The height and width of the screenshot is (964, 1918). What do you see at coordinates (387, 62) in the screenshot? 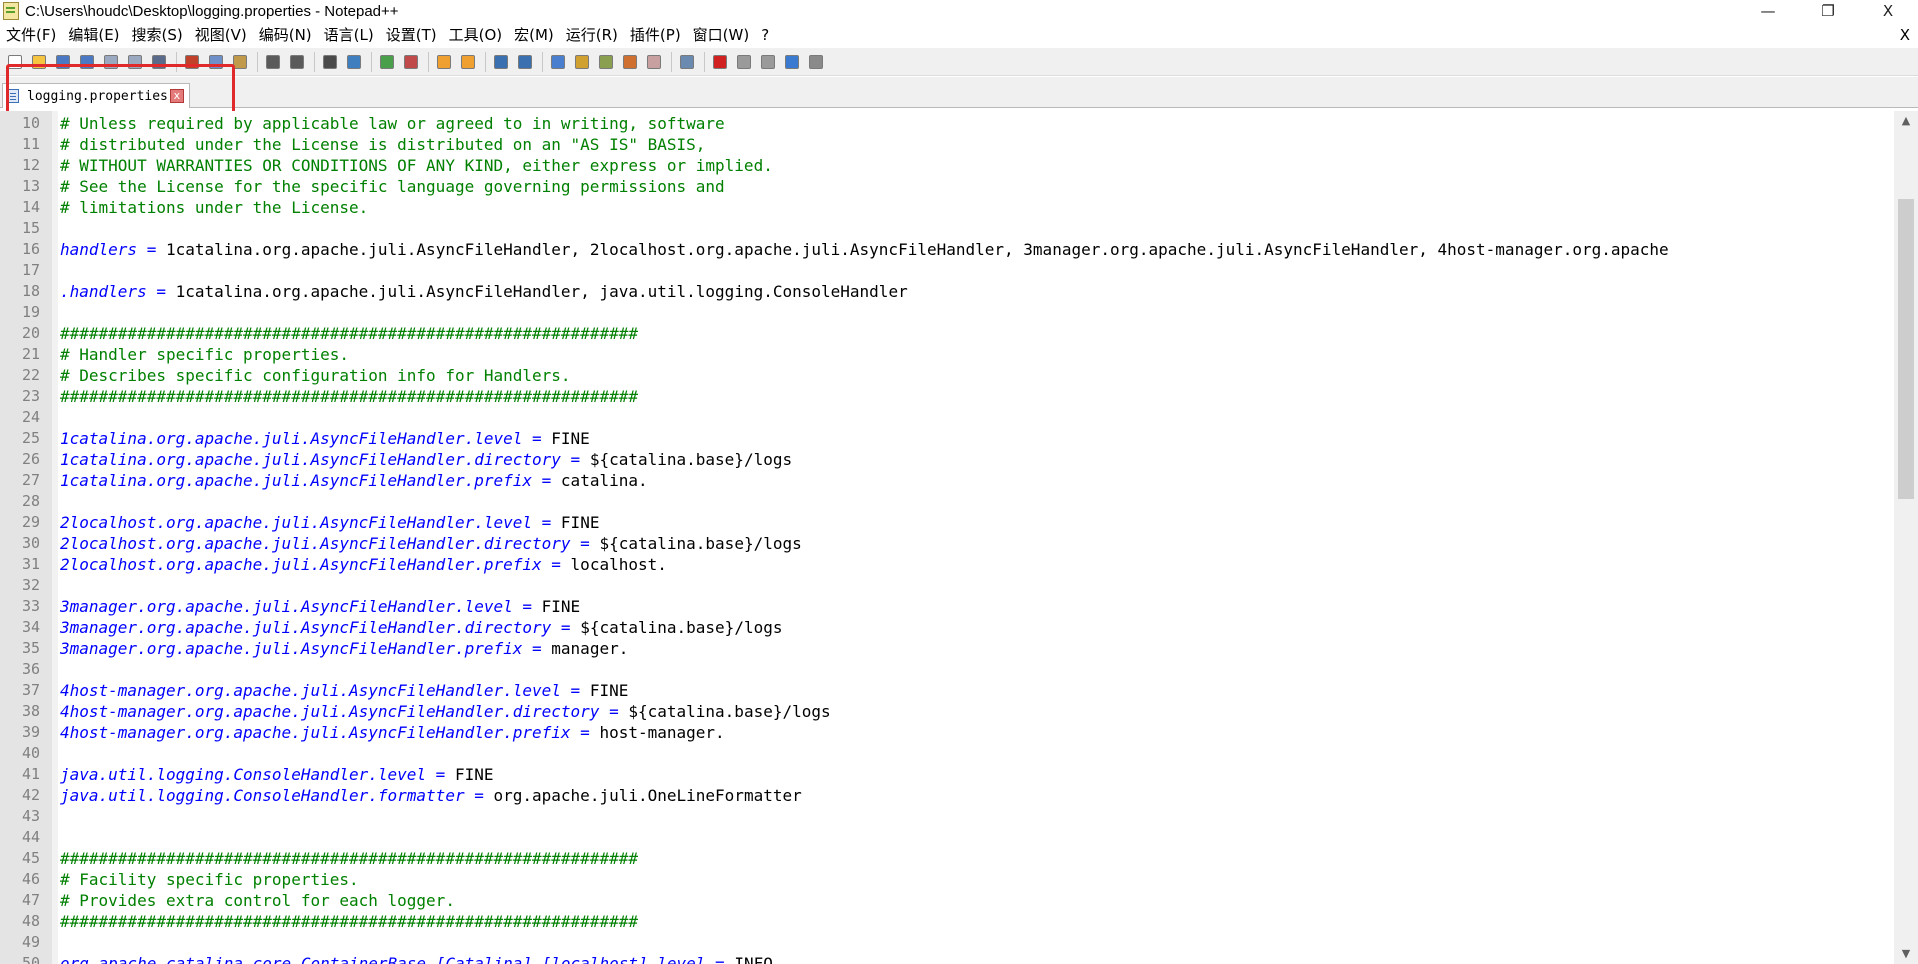
I see `zoom-in-icon` at bounding box center [387, 62].